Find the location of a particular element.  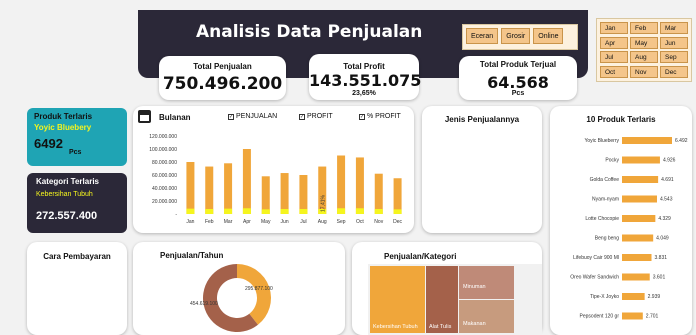

treemap-label-makanan: Makanan is located at coordinates (474, 324).